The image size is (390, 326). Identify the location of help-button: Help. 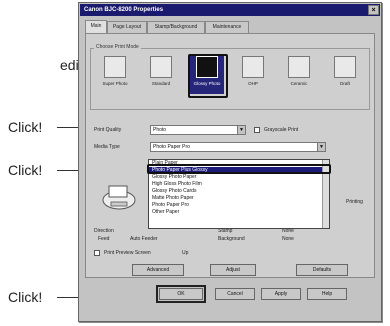
(327, 294).